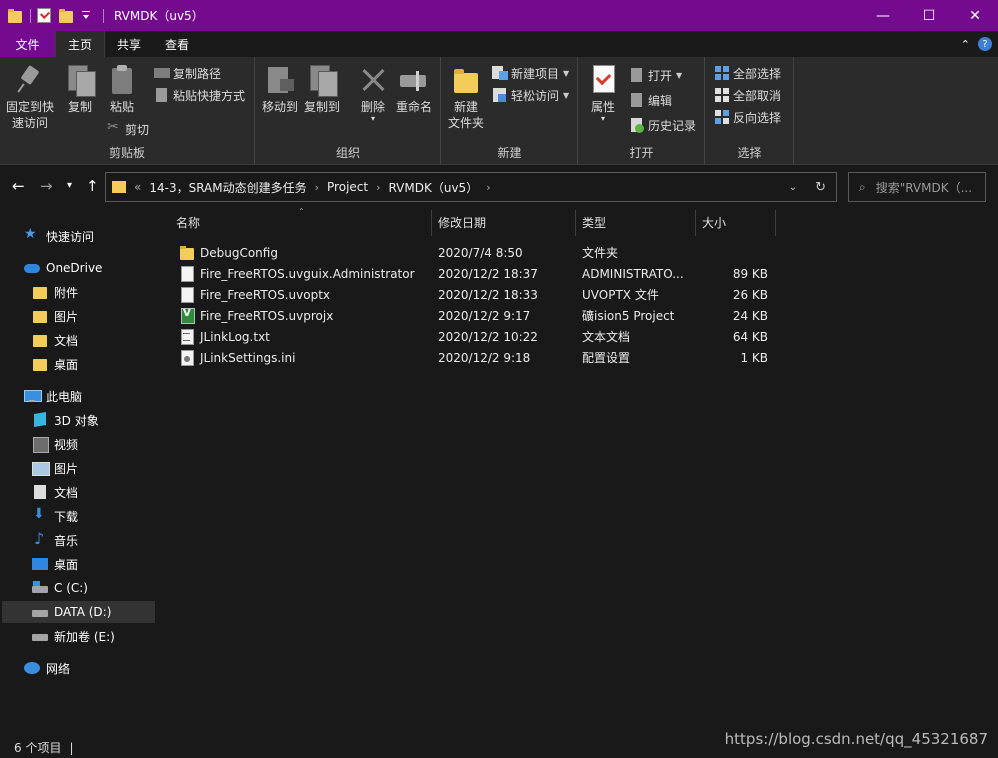 The width and height of the screenshot is (998, 758). What do you see at coordinates (59, 236) in the screenshot?
I see `nav-quick-access: 快速访问` at bounding box center [59, 236].